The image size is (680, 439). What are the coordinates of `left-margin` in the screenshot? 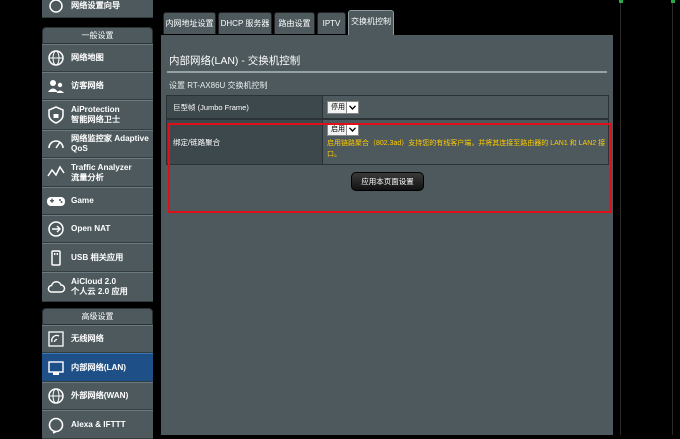 It's located at (21, 217).